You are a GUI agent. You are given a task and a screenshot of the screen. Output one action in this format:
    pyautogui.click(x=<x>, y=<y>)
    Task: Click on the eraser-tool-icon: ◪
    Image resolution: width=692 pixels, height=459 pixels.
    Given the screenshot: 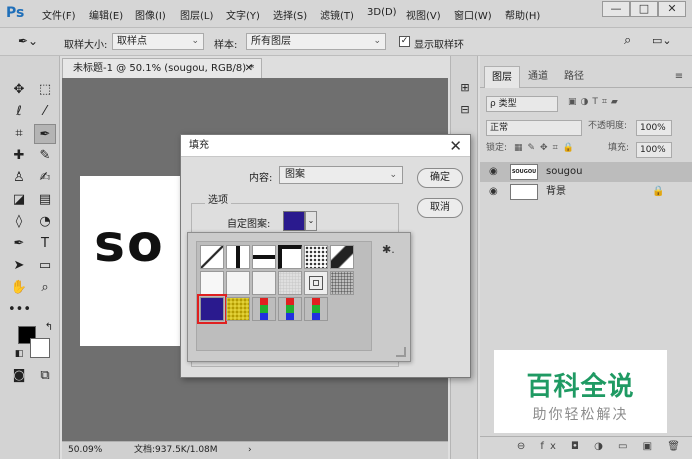 What is the action you would take?
    pyautogui.click(x=19, y=200)
    